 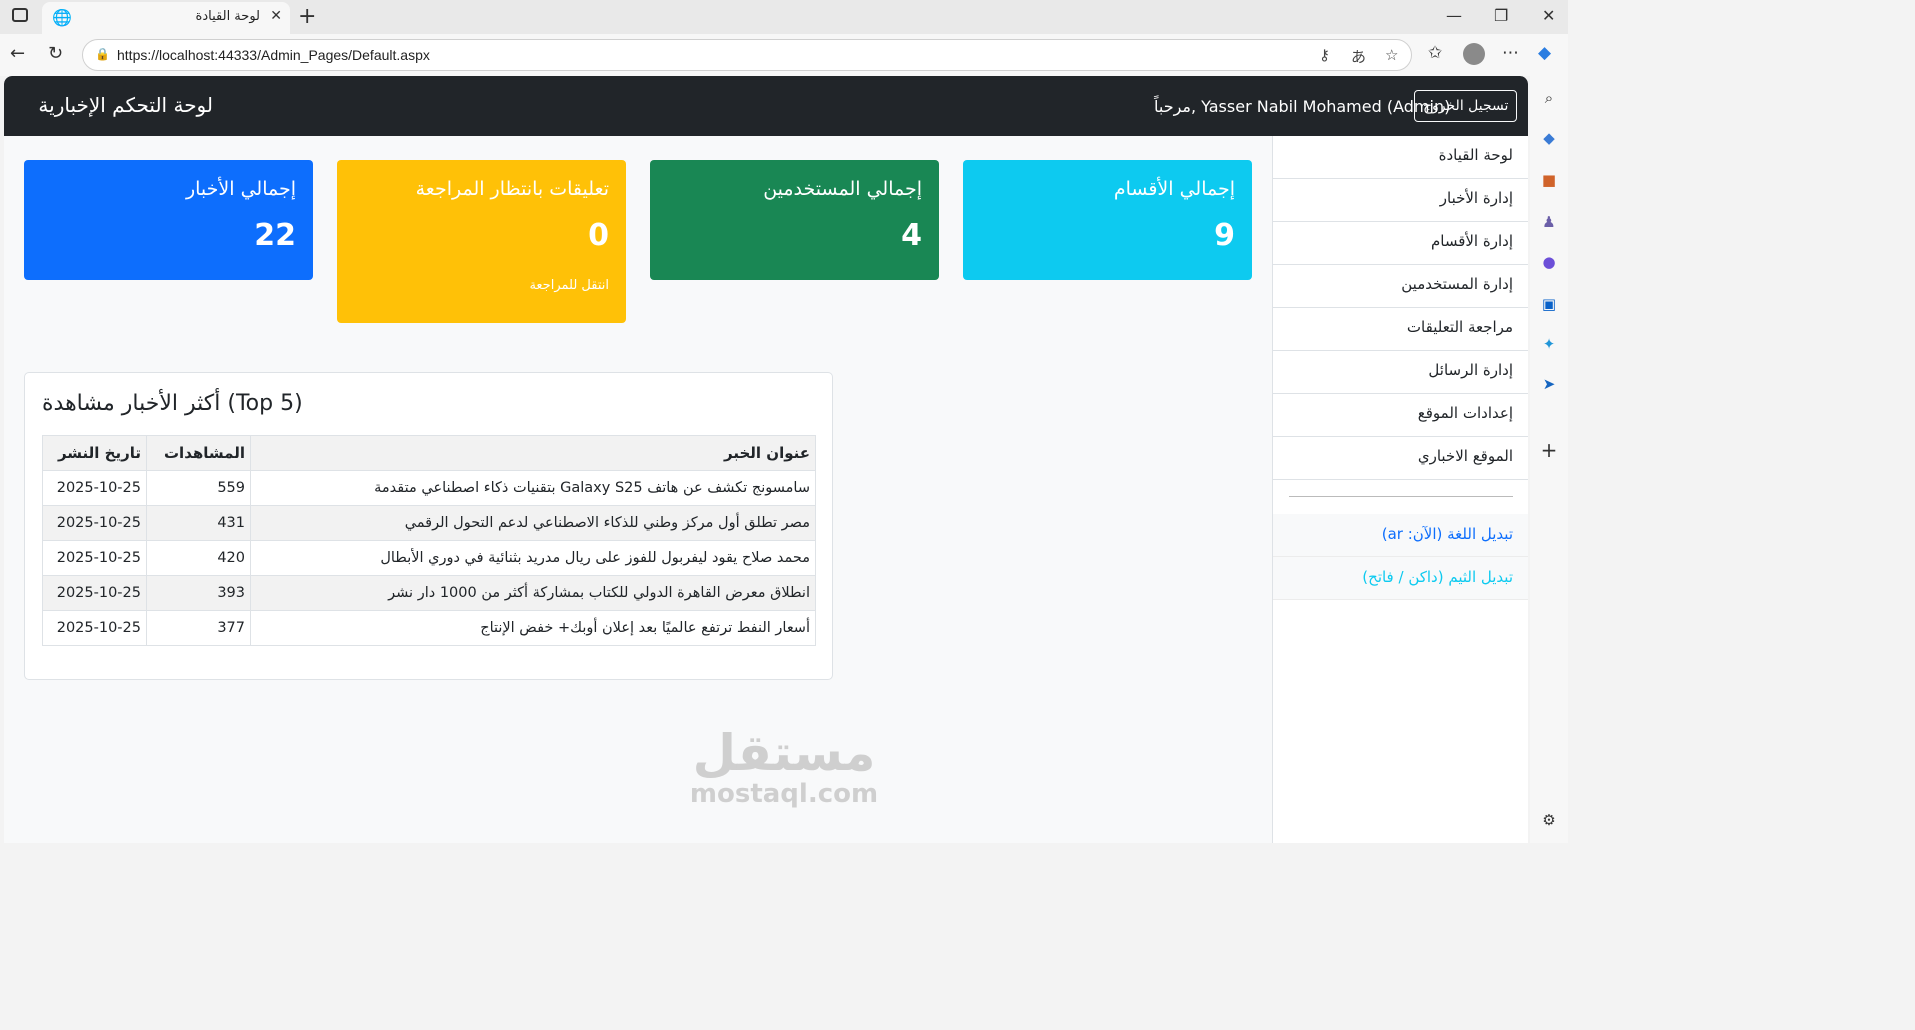 What do you see at coordinates (481, 285) in the screenshot?
I see `go-to-review-link: انتقل للمراجعة` at bounding box center [481, 285].